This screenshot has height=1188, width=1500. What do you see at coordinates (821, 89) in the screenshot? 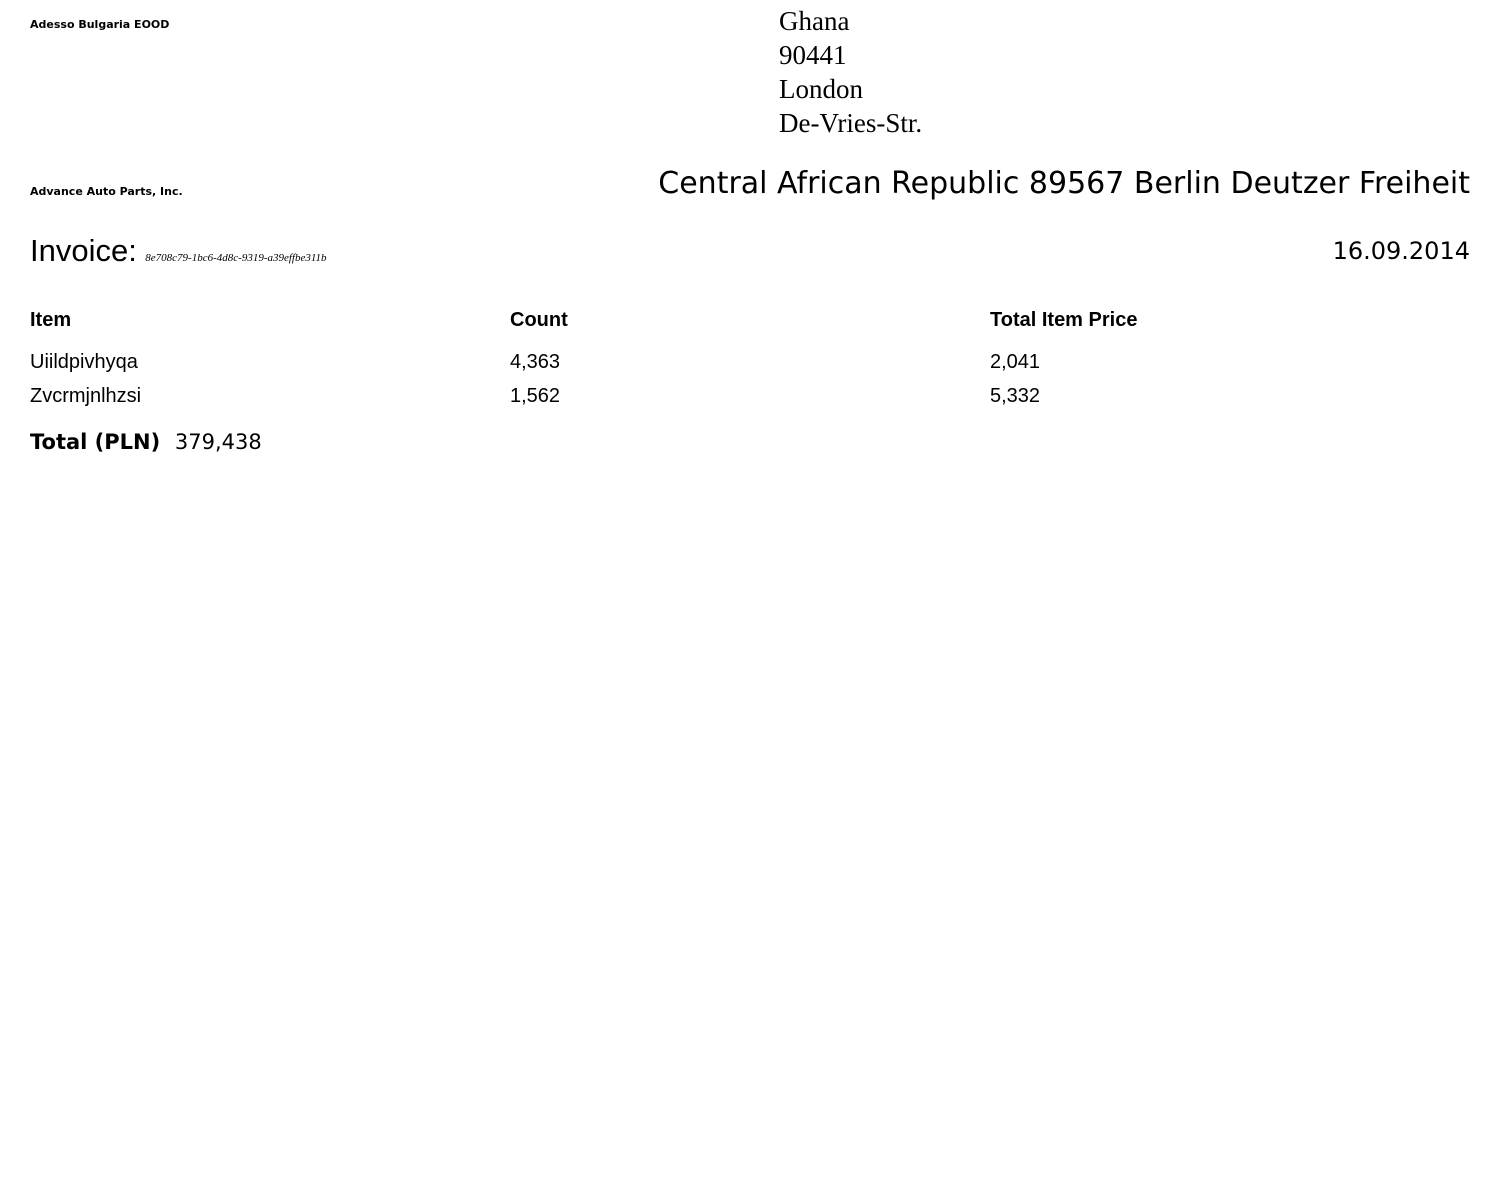
I see `recipient-city: London` at bounding box center [821, 89].